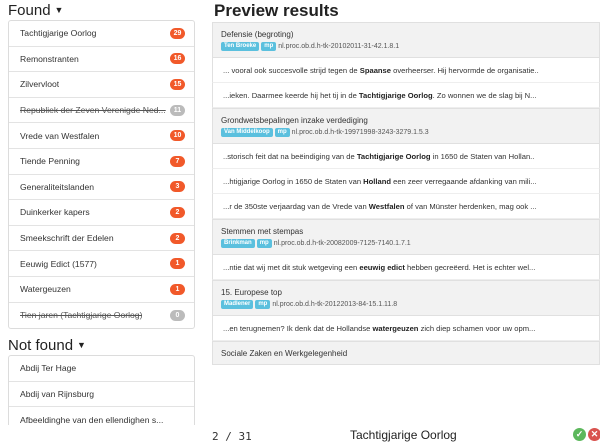  Describe the element at coordinates (57, 186) in the screenshot. I see `found-item-label: Generaliteitslanden` at that location.